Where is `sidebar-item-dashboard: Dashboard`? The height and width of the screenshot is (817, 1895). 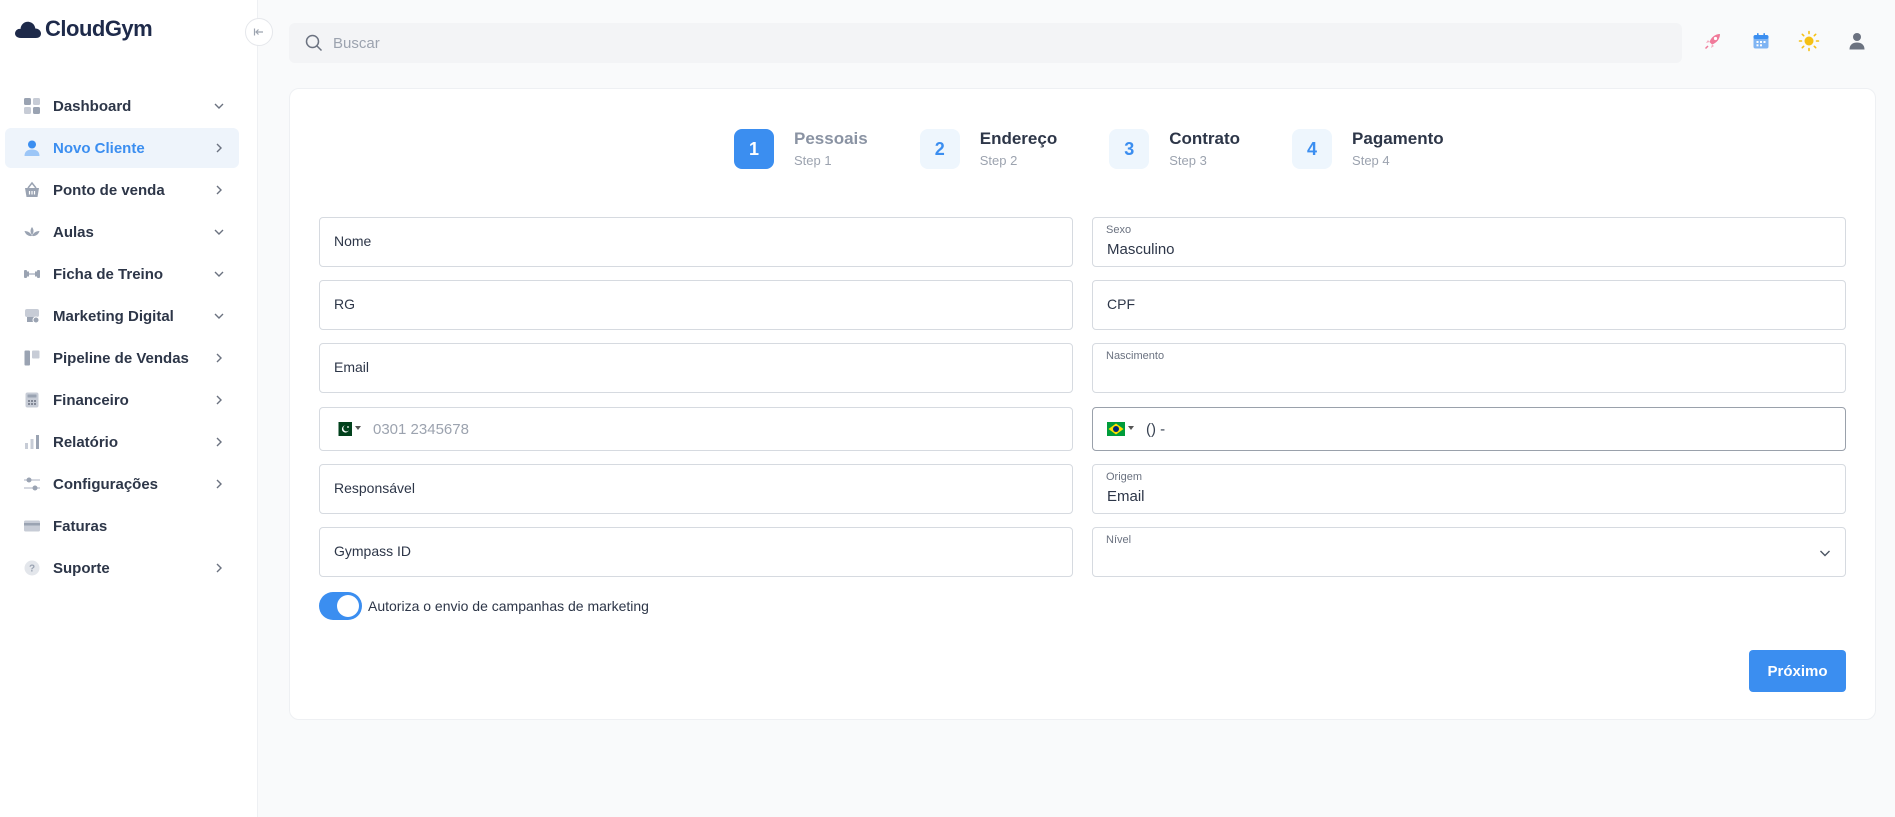
sidebar-item-dashboard: Dashboard is located at coordinates (122, 106).